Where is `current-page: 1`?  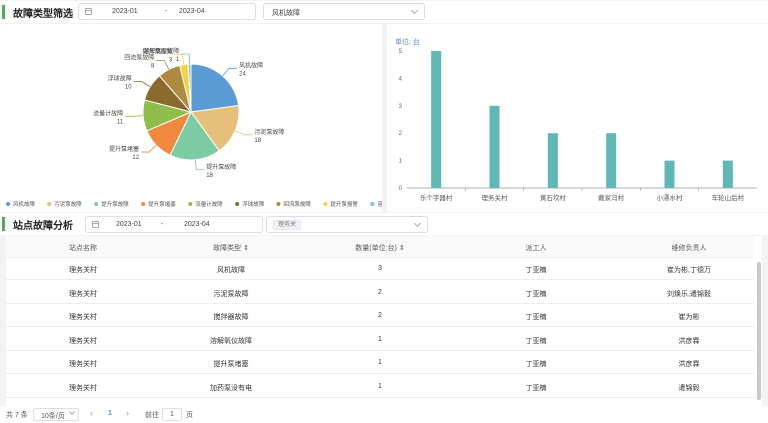 current-page: 1 is located at coordinates (110, 413).